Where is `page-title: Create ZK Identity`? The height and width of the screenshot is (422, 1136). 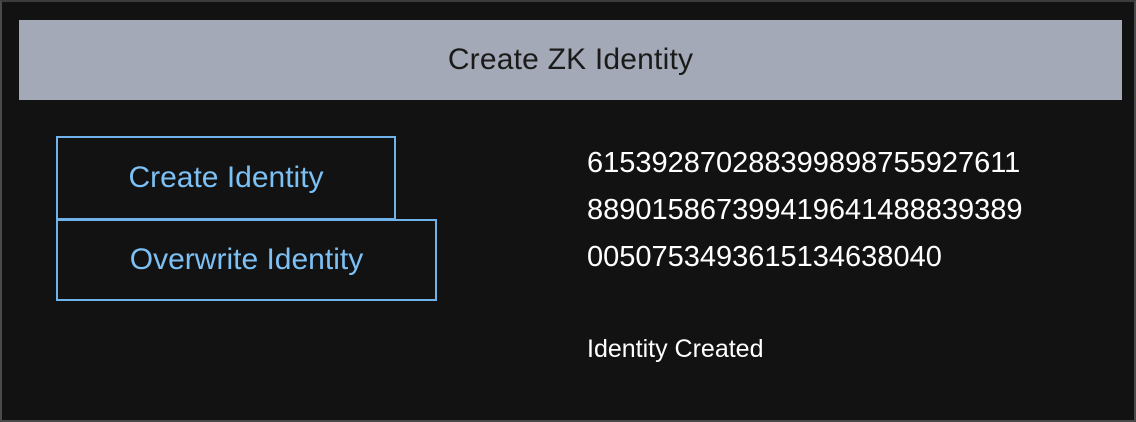 page-title: Create ZK Identity is located at coordinates (570, 59).